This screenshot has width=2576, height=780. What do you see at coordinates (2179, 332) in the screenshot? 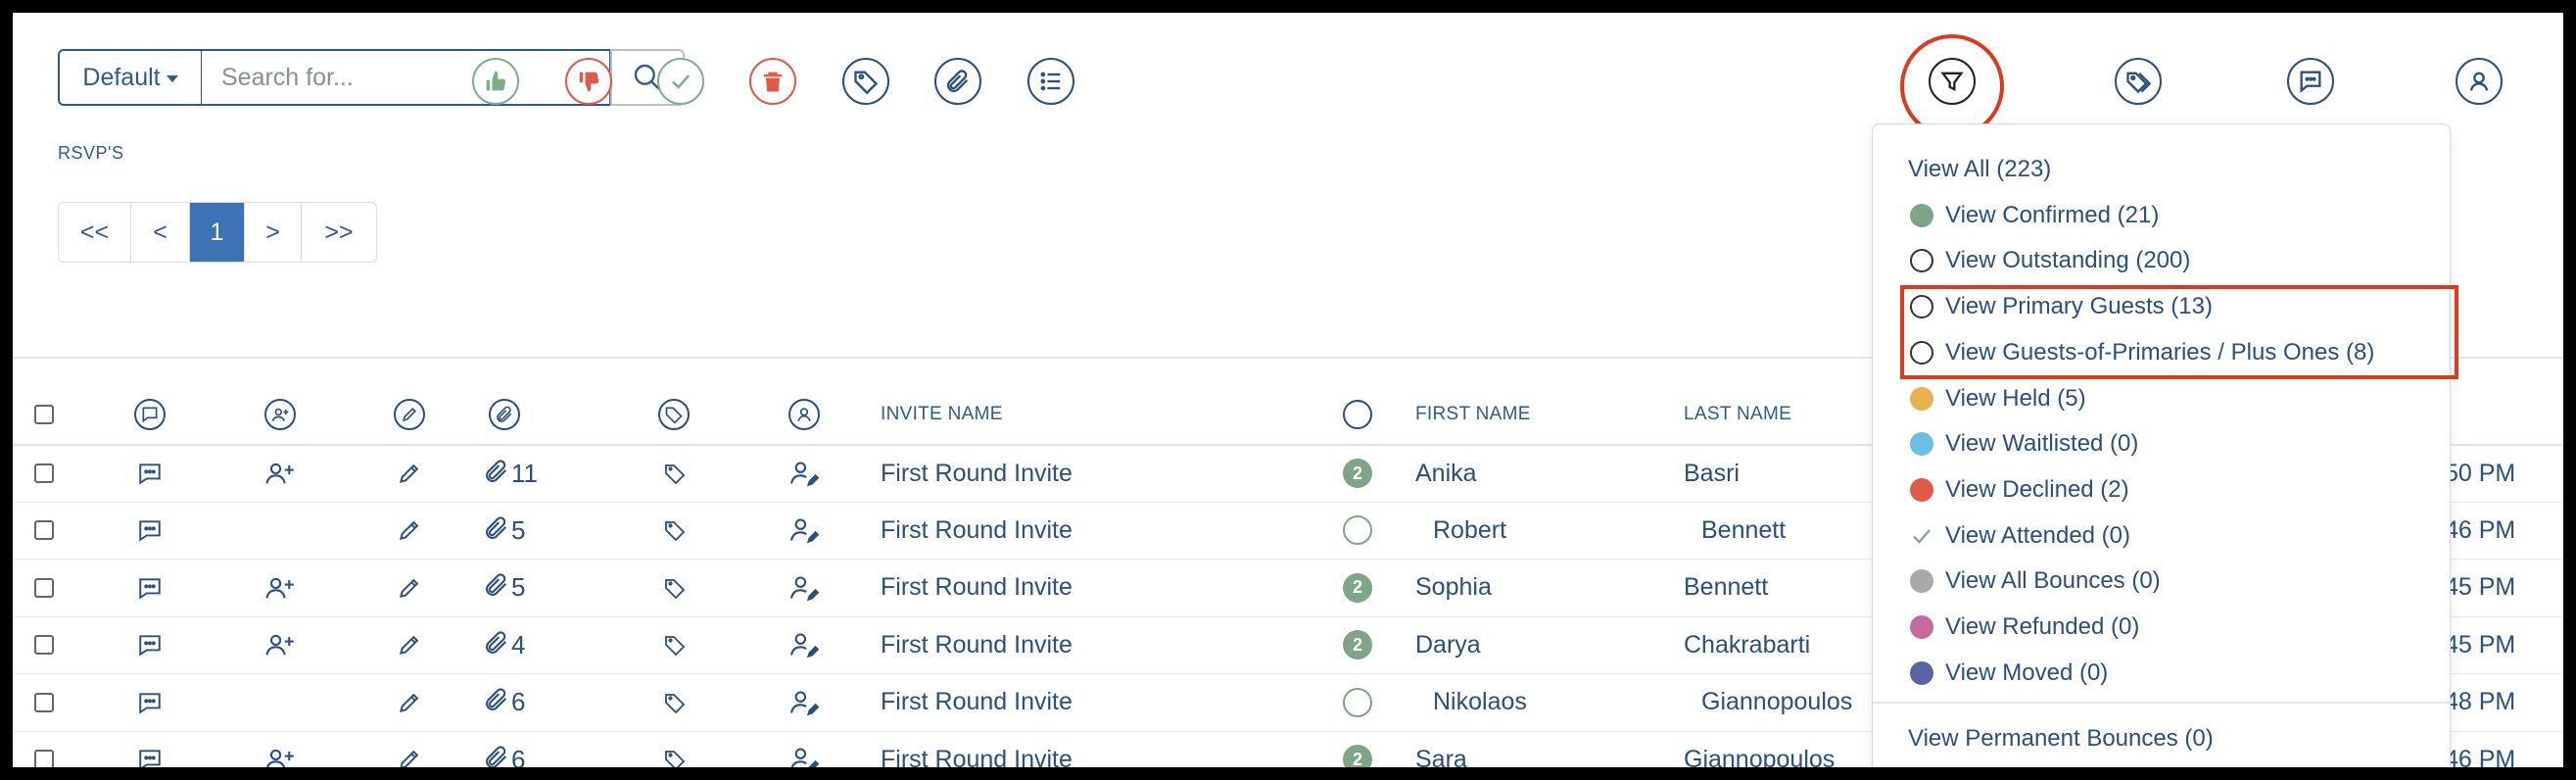
I see `highlight-box` at bounding box center [2179, 332].